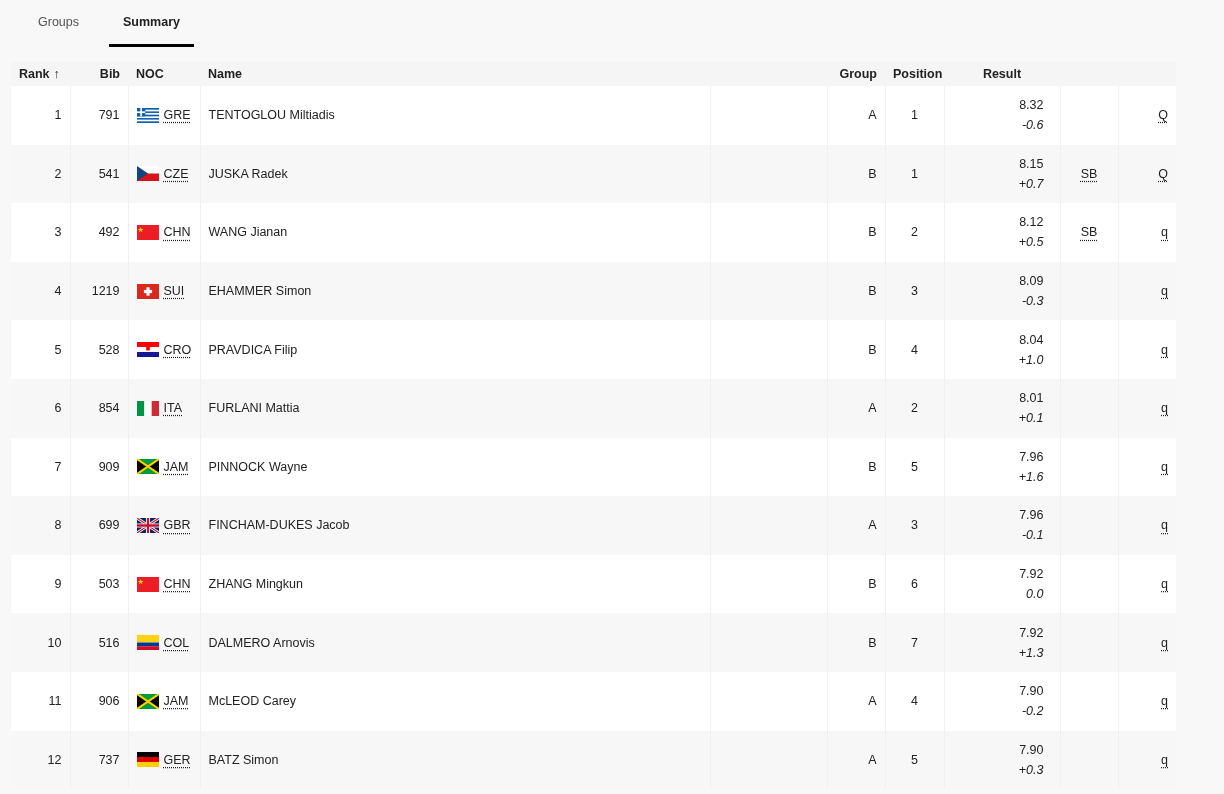  I want to click on wind-reading: -0.6, so click(1032, 125).